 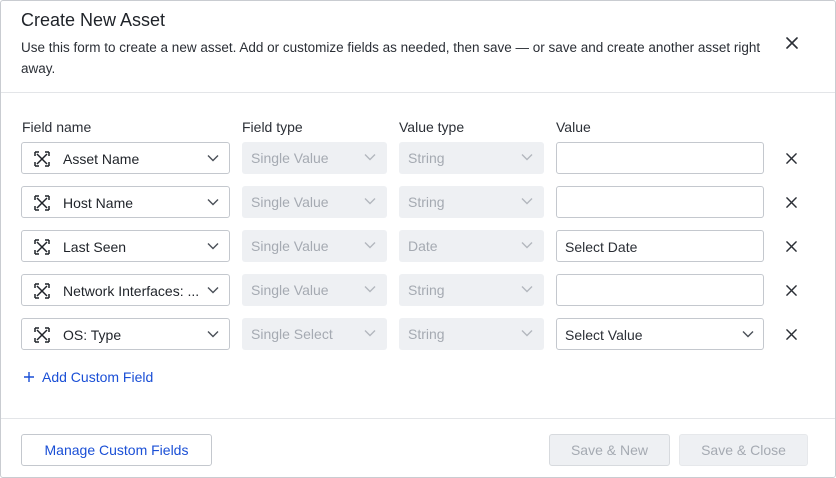 I want to click on field-type-label: Single Select, so click(x=292, y=334).